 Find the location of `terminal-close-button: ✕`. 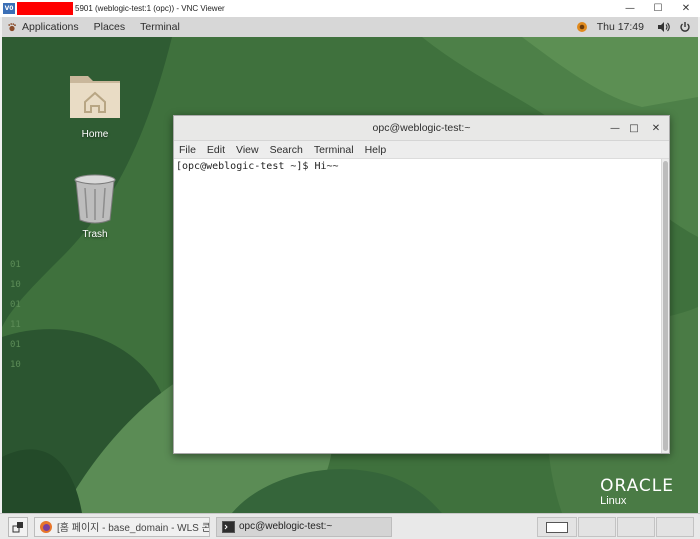

terminal-close-button: ✕ is located at coordinates (656, 128).